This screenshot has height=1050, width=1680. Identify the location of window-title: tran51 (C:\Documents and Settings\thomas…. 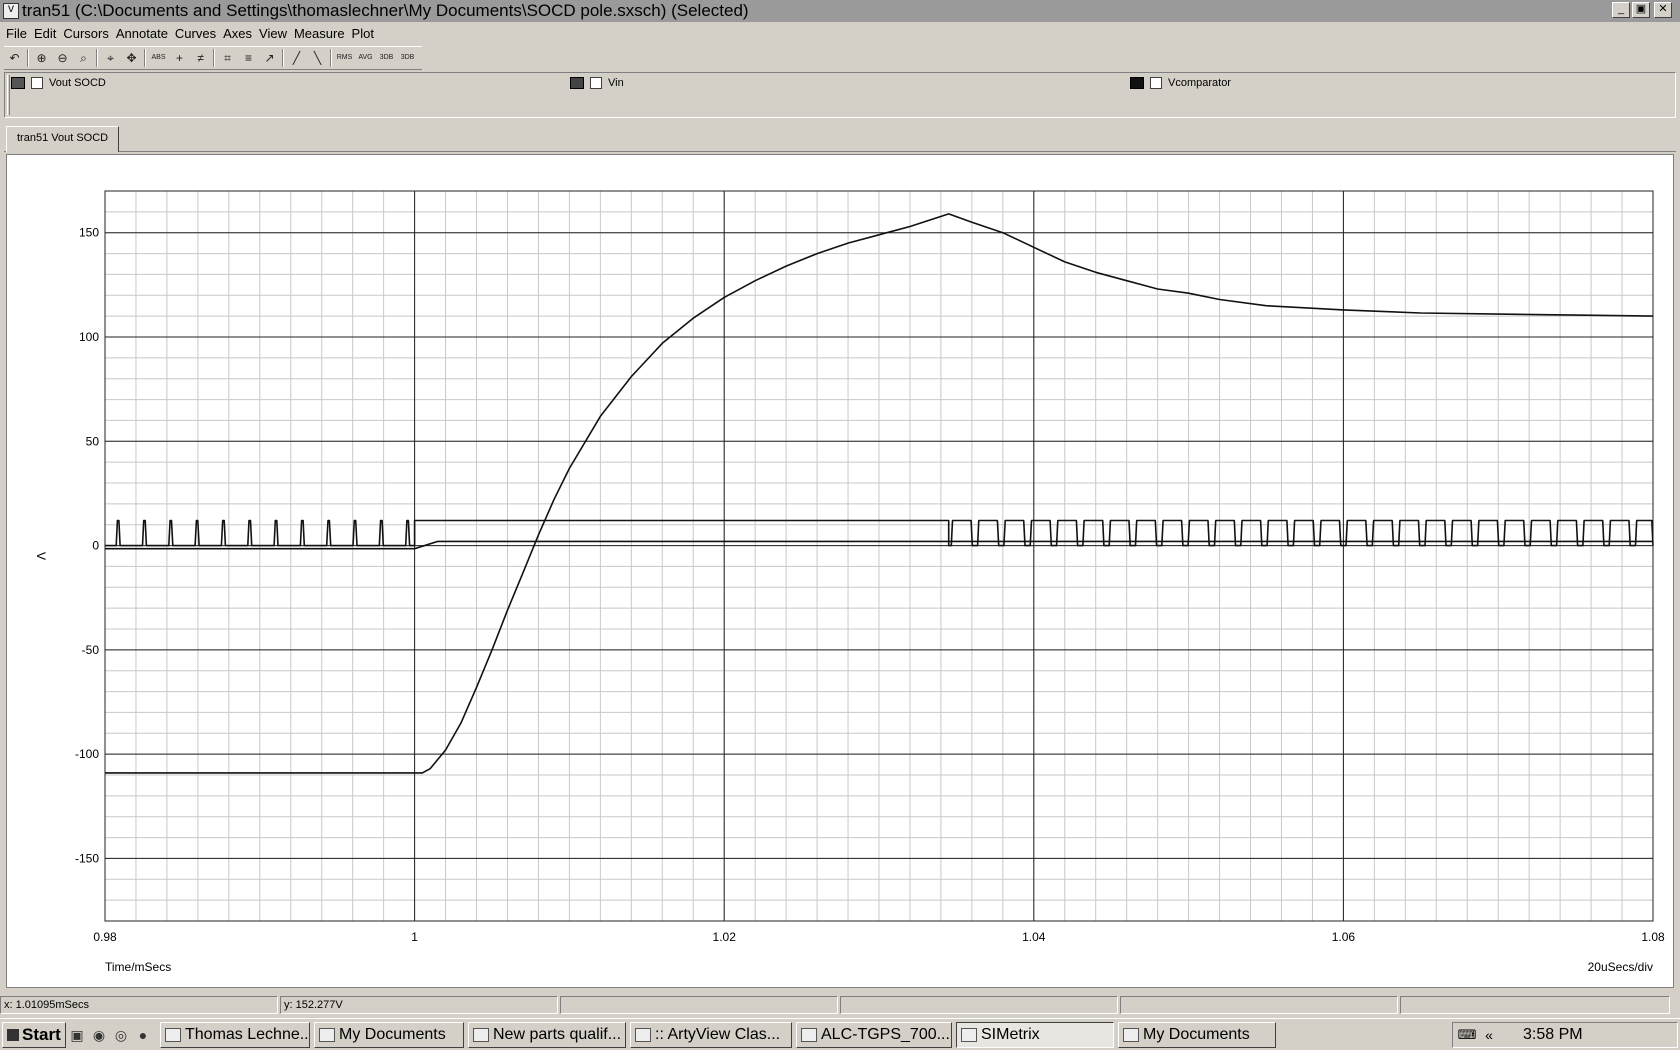
(385, 10).